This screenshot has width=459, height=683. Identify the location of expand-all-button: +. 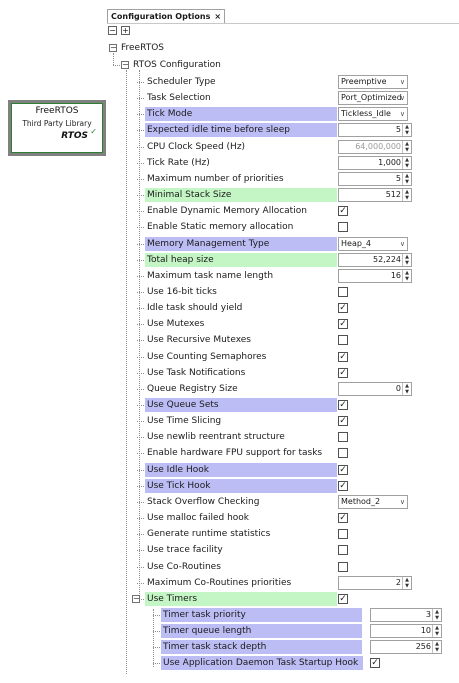
(125, 30).